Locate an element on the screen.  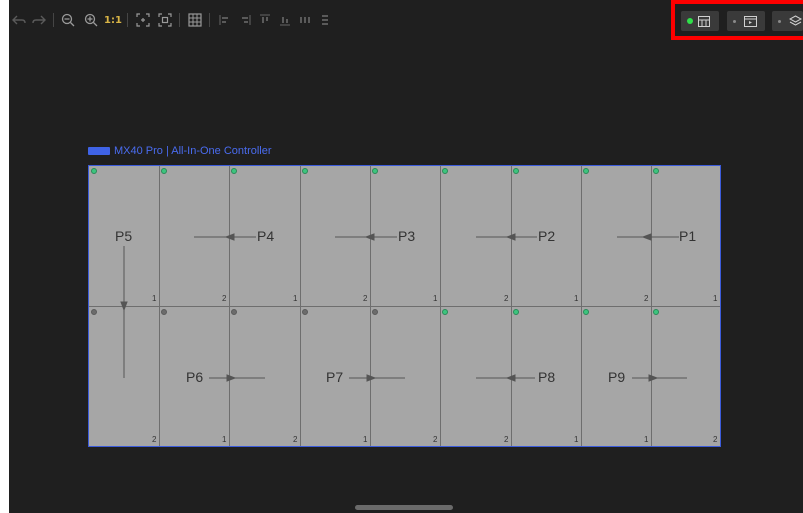
grid-icon is located at coordinates (195, 20).